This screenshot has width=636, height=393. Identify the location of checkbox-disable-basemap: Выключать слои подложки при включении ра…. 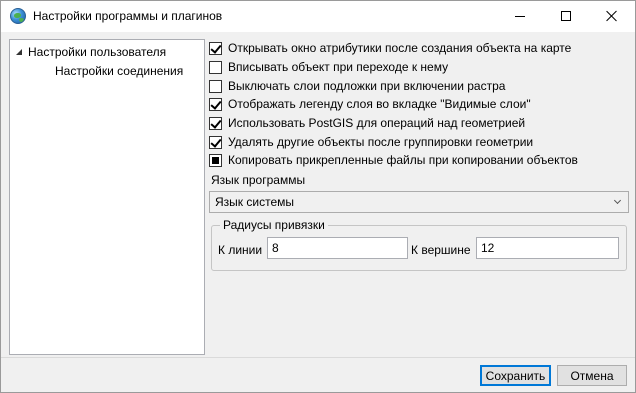
(357, 86).